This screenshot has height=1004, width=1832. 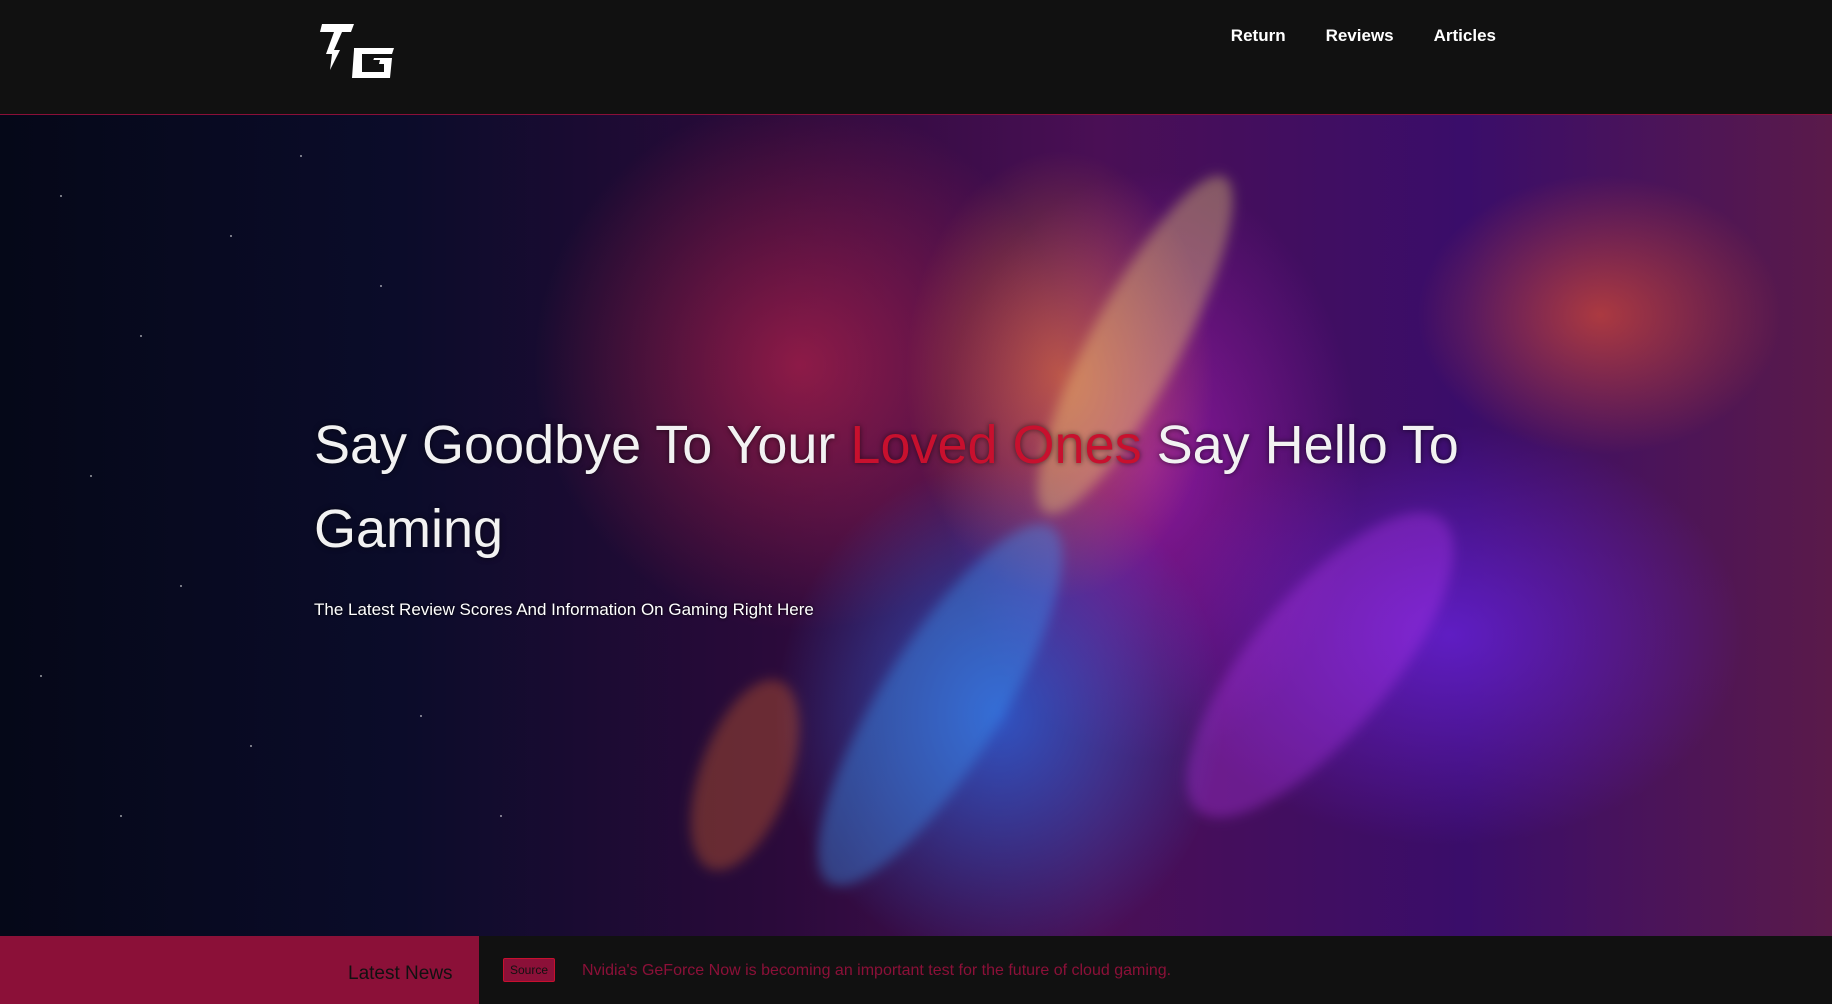 I want to click on tg-logo-icon, so click(x=357, y=50).